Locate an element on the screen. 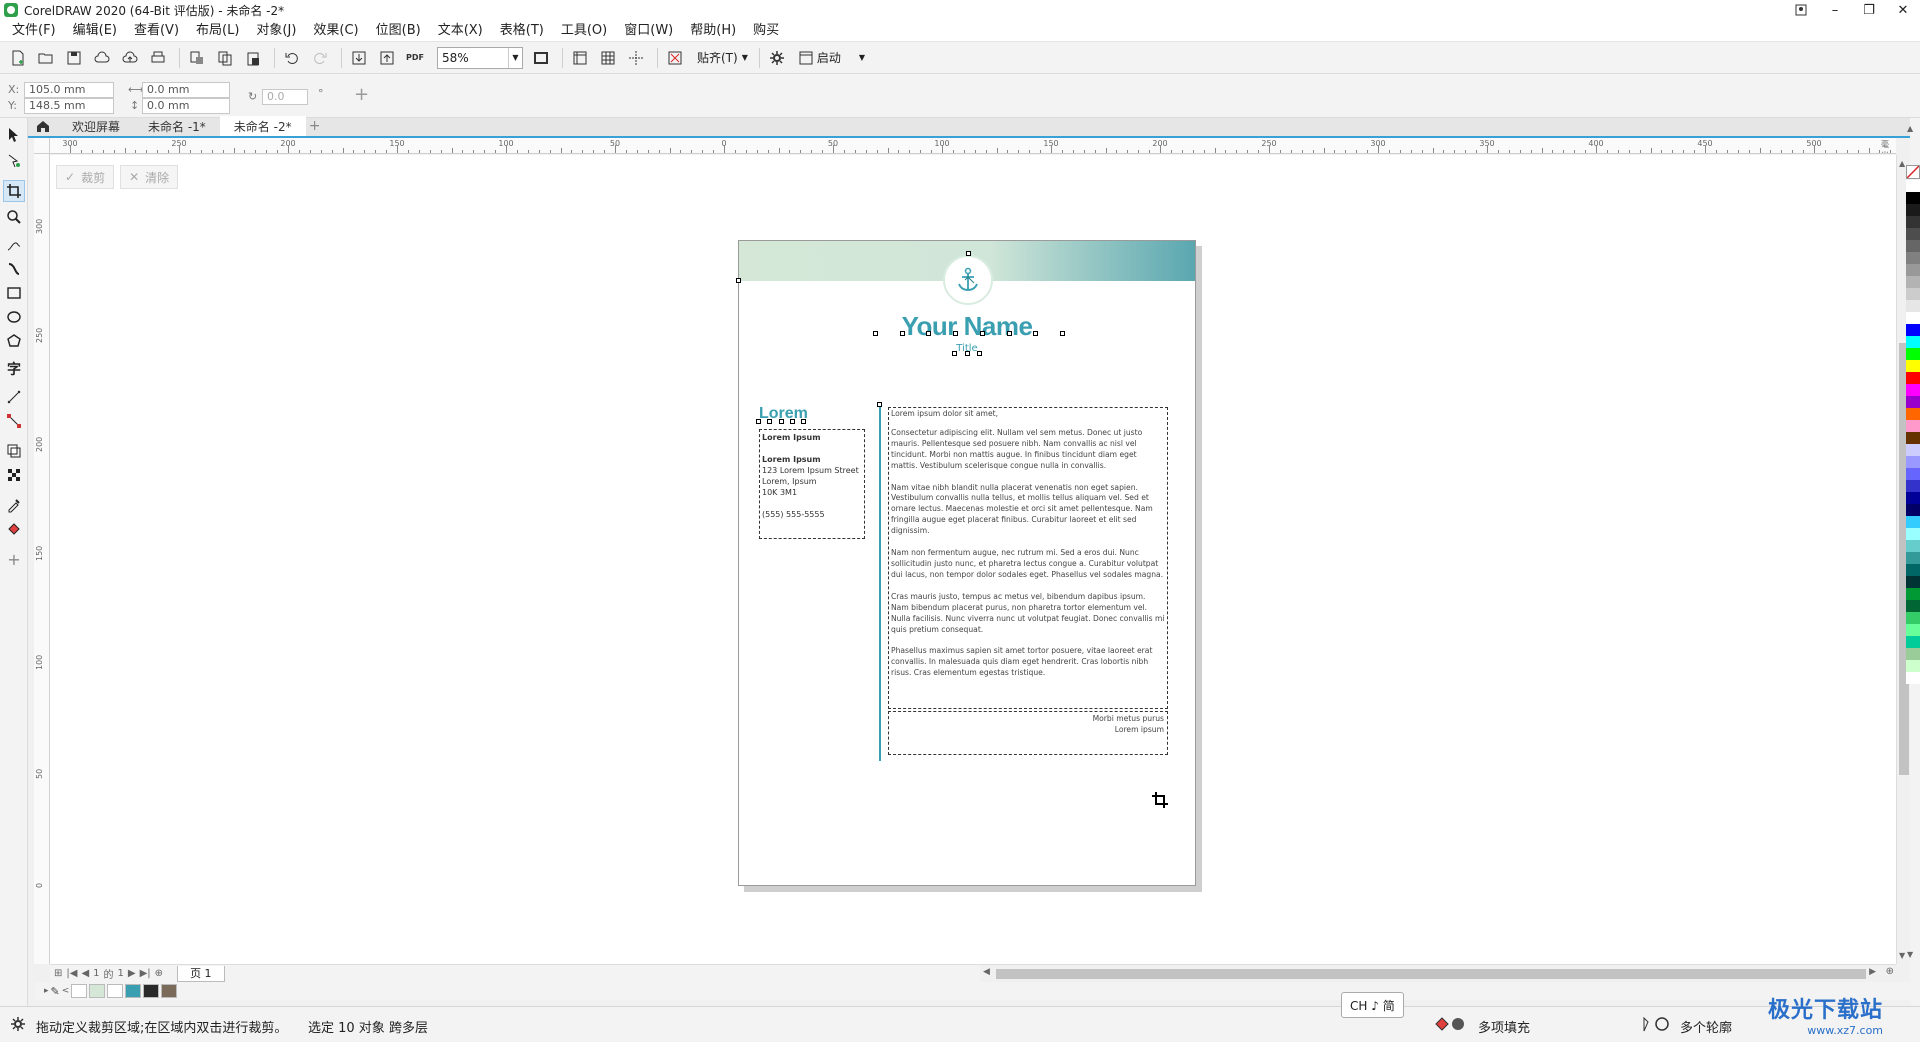 Image resolution: width=1920 pixels, height=1042 pixels. show-rulers-icon is located at coordinates (580, 58).